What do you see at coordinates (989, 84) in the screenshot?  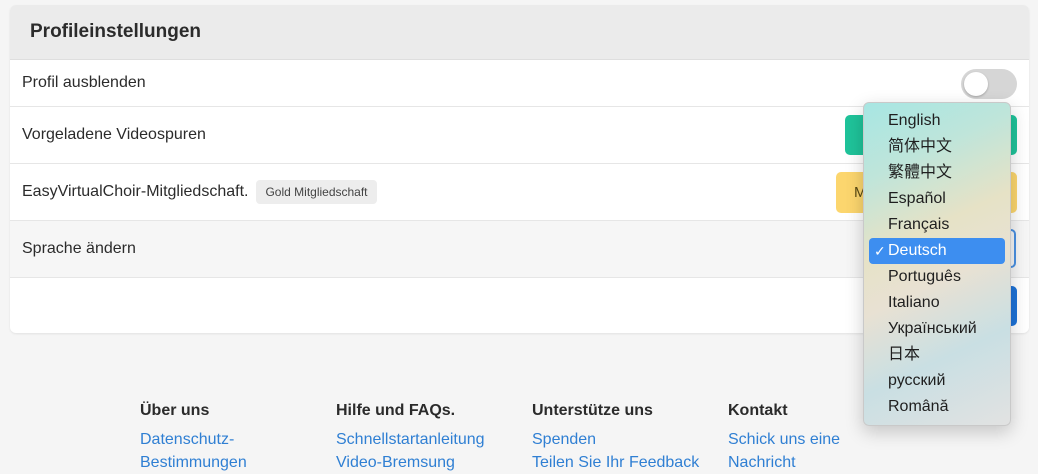 I see `hide-profile-toggle` at bounding box center [989, 84].